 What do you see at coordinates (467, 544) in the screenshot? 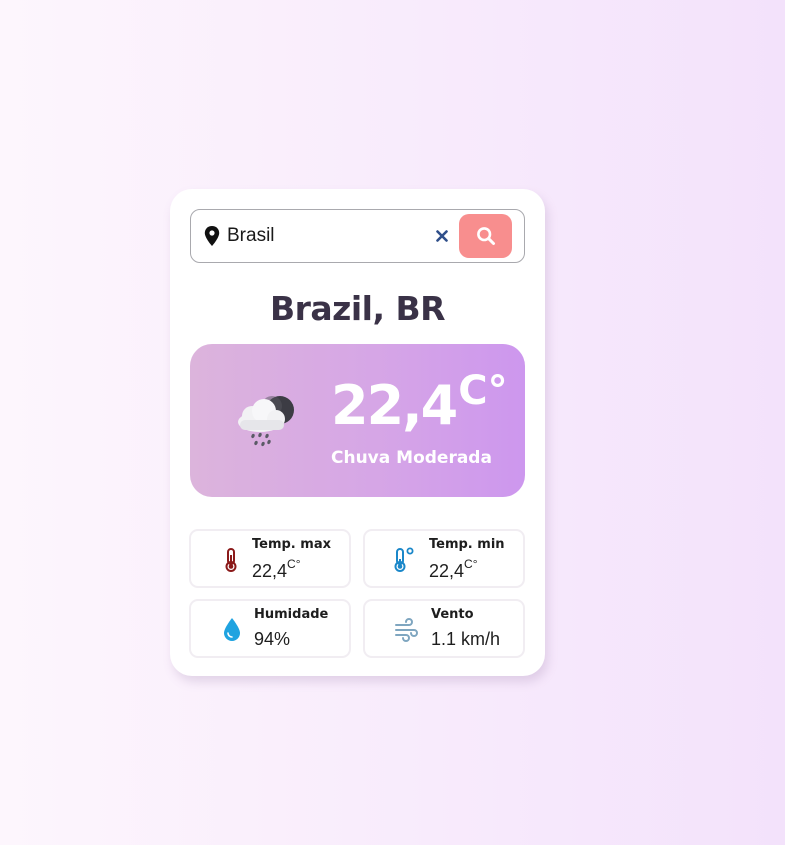
I see `temp-min-label: Temp. min` at bounding box center [467, 544].